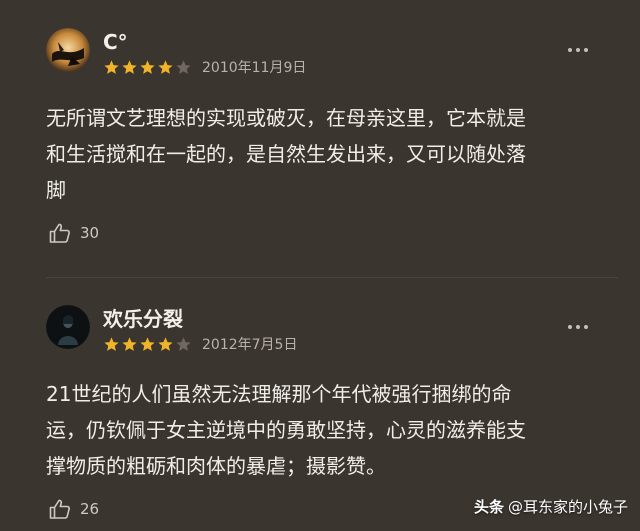 Image resolution: width=640 pixels, height=531 pixels. What do you see at coordinates (200, 344) in the screenshot?
I see `review-meta: 2012年7月5日` at bounding box center [200, 344].